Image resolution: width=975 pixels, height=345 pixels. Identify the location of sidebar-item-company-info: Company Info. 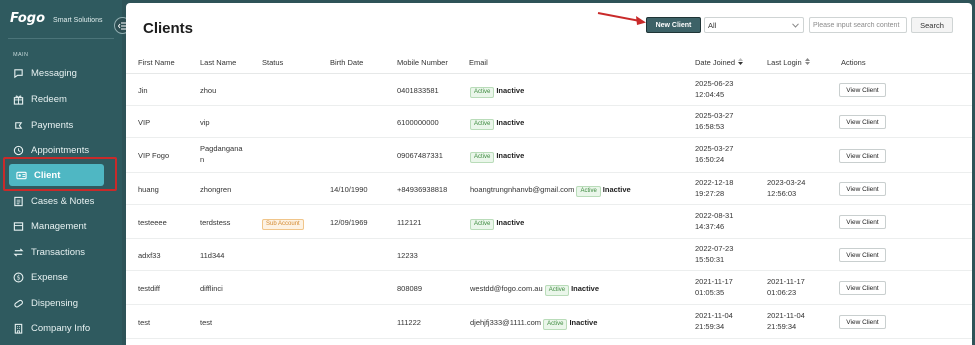
(61, 328).